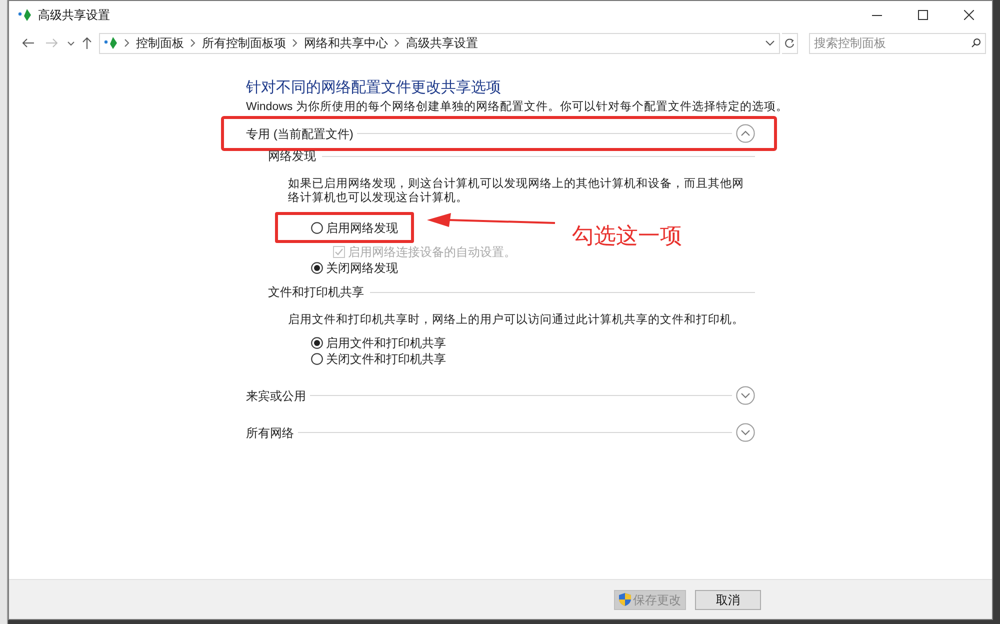 Image resolution: width=1000 pixels, height=624 pixels. I want to click on section-title: 文件和打印机共享, so click(316, 292).